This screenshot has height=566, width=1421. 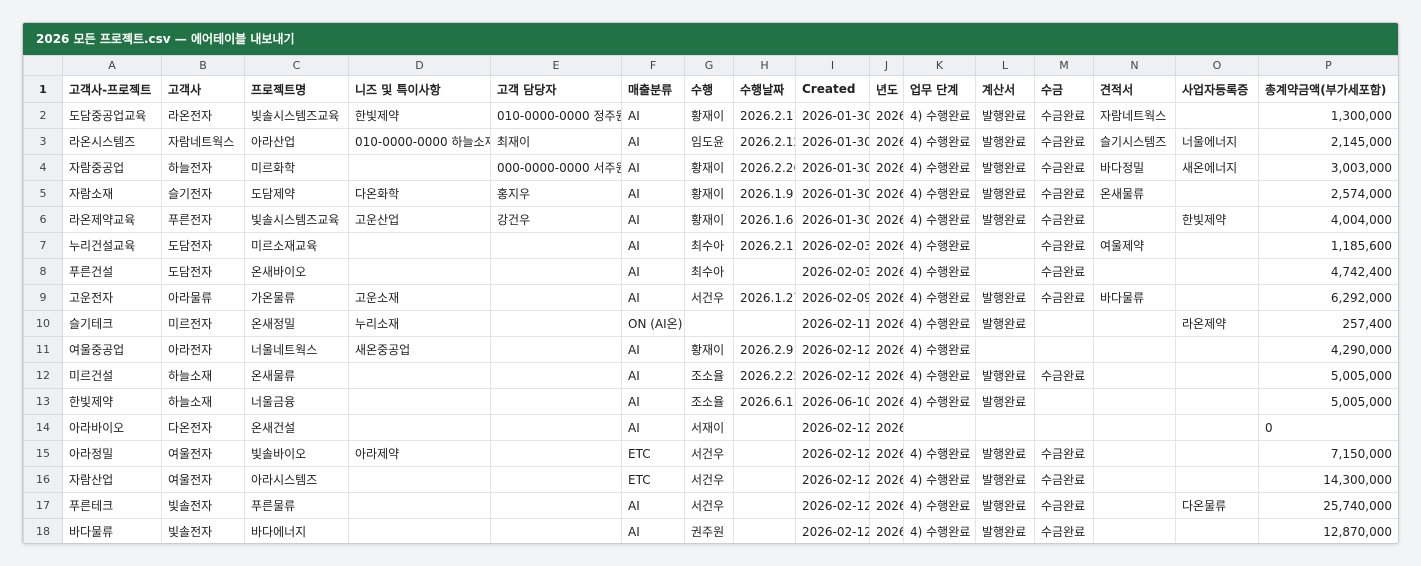 I want to click on cell: 자람네트웍스, so click(x=203, y=141).